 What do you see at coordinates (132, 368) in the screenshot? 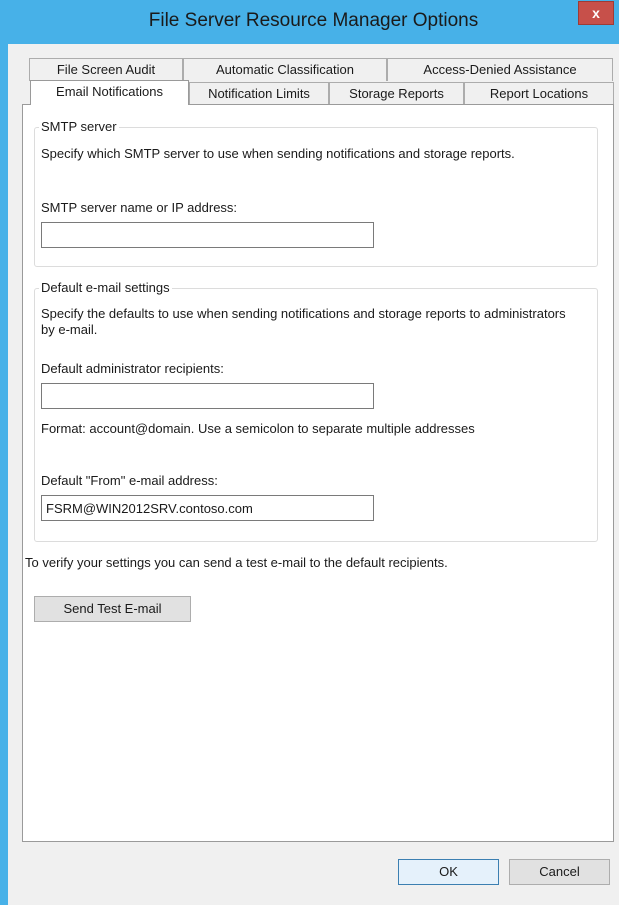
I see `recipients-label: Default administrator recipients:` at bounding box center [132, 368].